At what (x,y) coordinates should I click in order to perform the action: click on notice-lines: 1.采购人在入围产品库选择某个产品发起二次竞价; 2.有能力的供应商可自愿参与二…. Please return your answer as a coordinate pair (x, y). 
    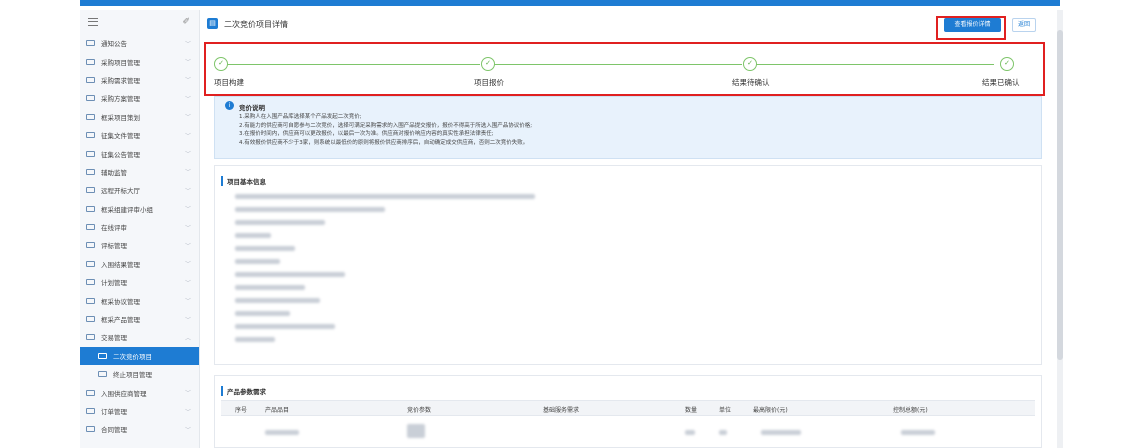
    Looking at the image, I should click on (385, 130).